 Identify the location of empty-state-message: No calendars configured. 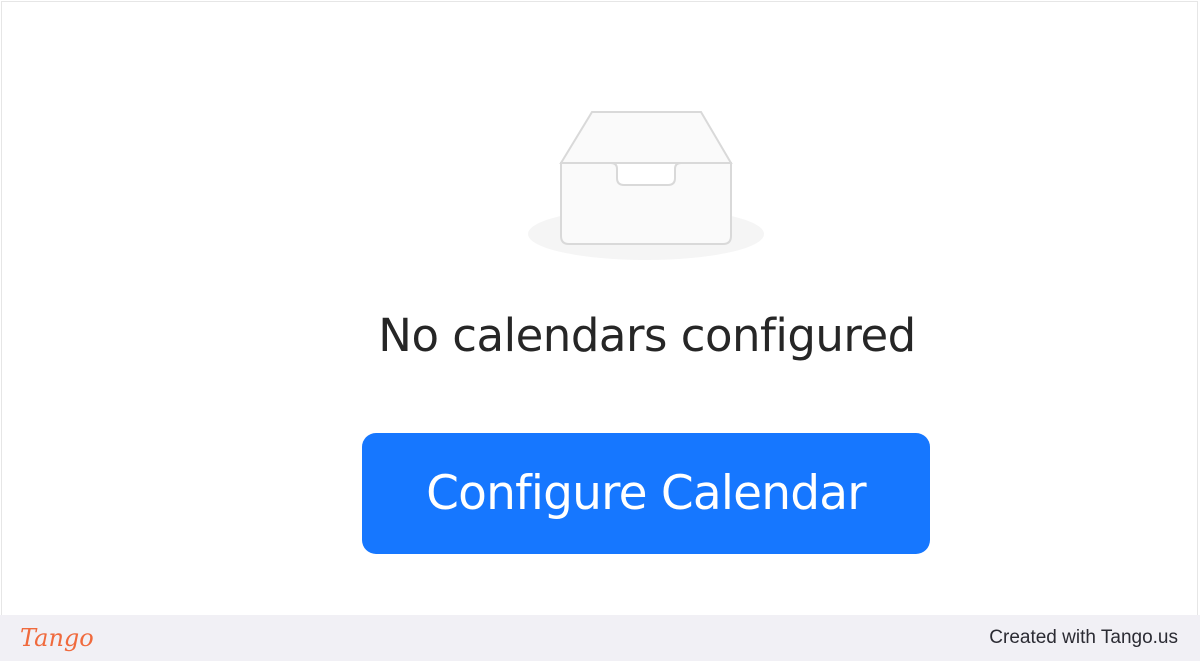
(647, 335).